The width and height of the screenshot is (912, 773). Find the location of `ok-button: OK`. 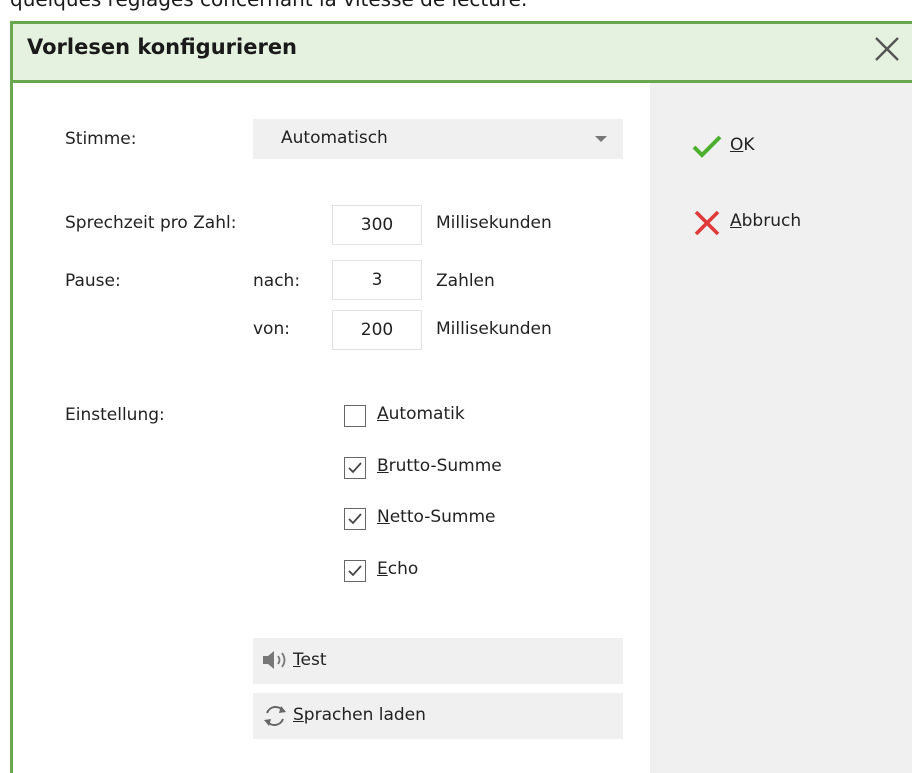

ok-button: OK is located at coordinates (750, 147).